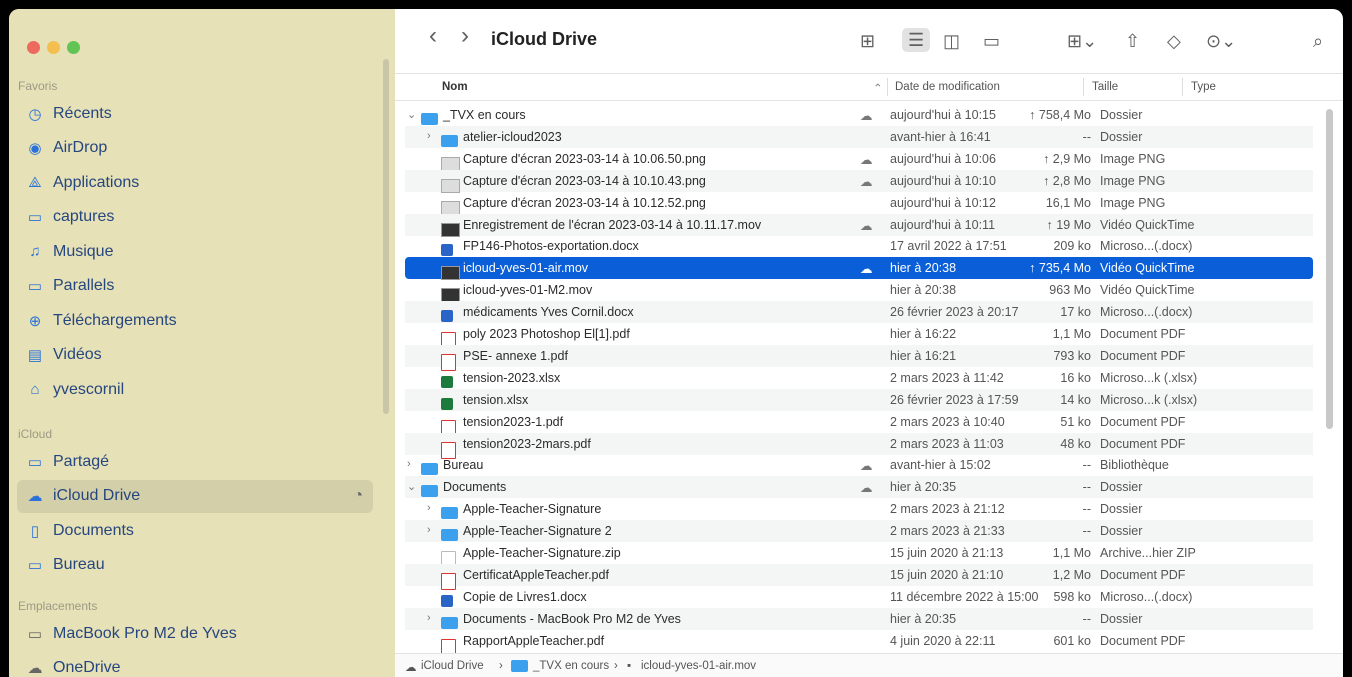 This screenshot has width=1352, height=677. Describe the element at coordinates (195, 286) in the screenshot. I see `sidebar-item-parallels: ▭ Parallels` at that location.